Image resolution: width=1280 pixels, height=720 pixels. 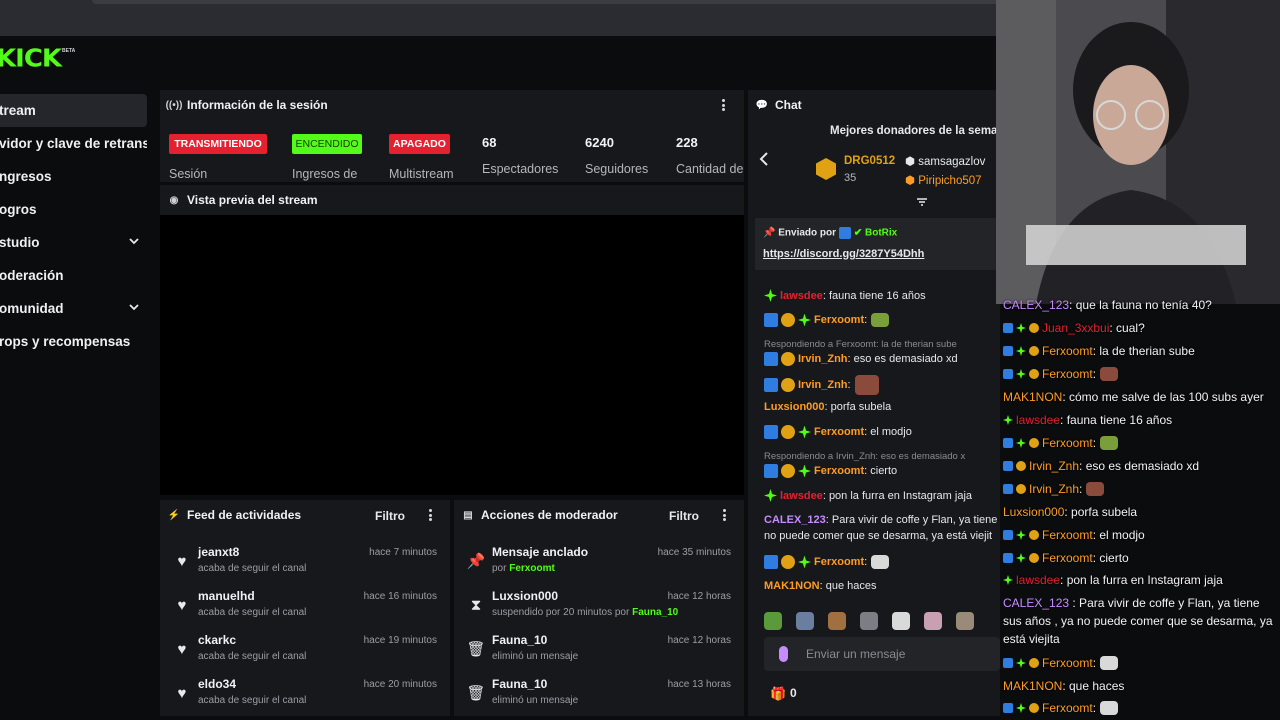 What do you see at coordinates (32, 275) in the screenshot?
I see `sidebar-item-label: oderación` at bounding box center [32, 275].